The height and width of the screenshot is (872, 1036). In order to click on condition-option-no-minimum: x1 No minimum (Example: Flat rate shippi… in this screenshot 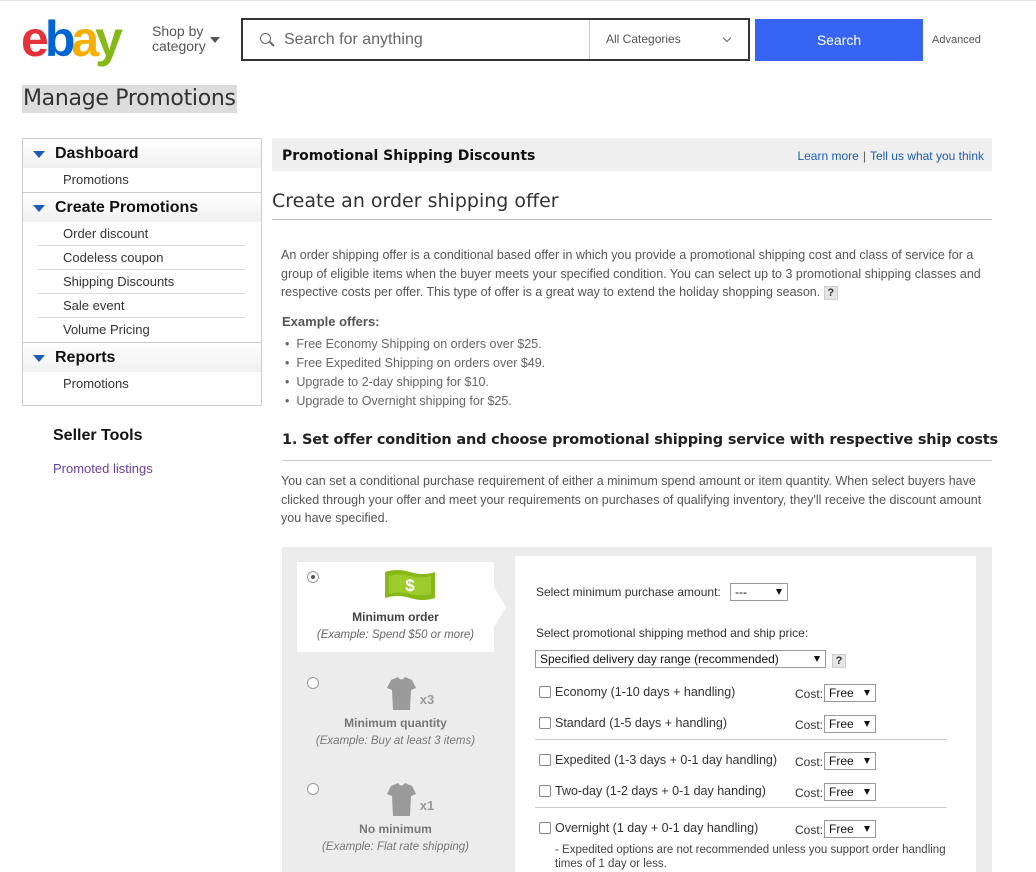, I will do `click(395, 819)`.